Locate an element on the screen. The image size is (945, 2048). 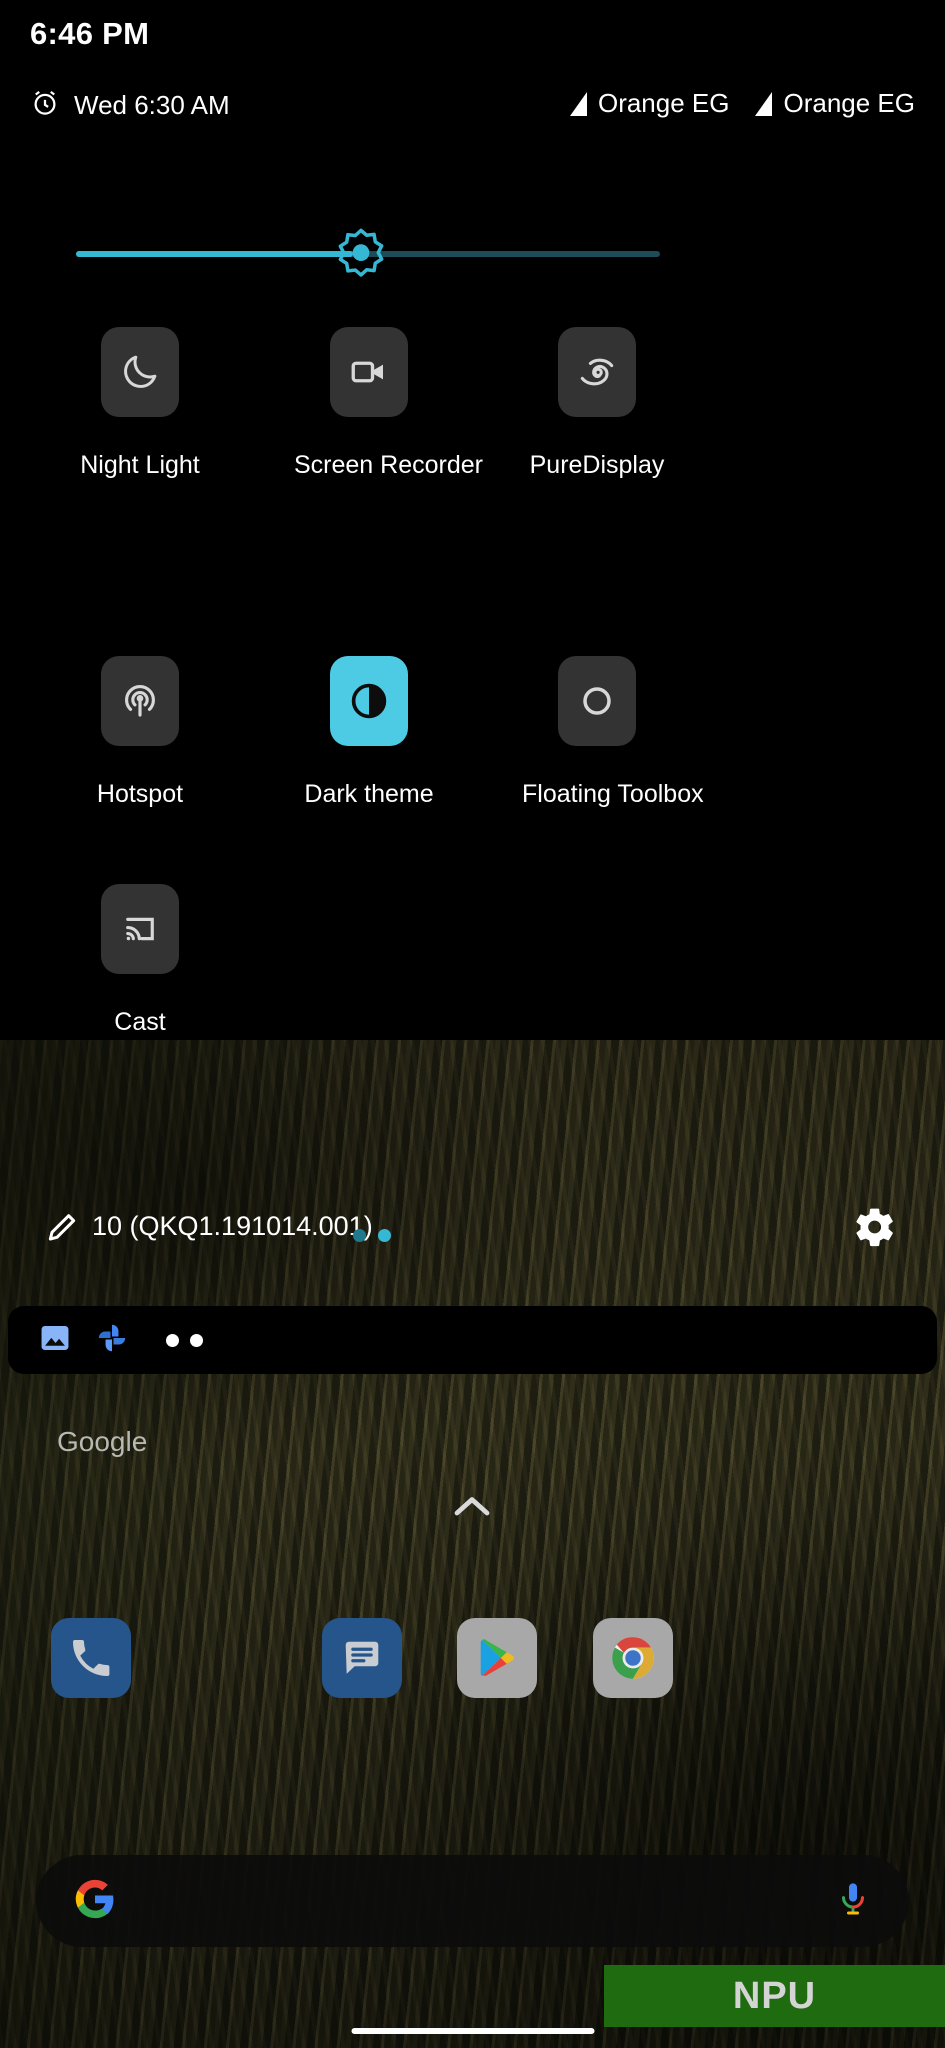
tile-hotspot: Hotspot is located at coordinates (140, 732).